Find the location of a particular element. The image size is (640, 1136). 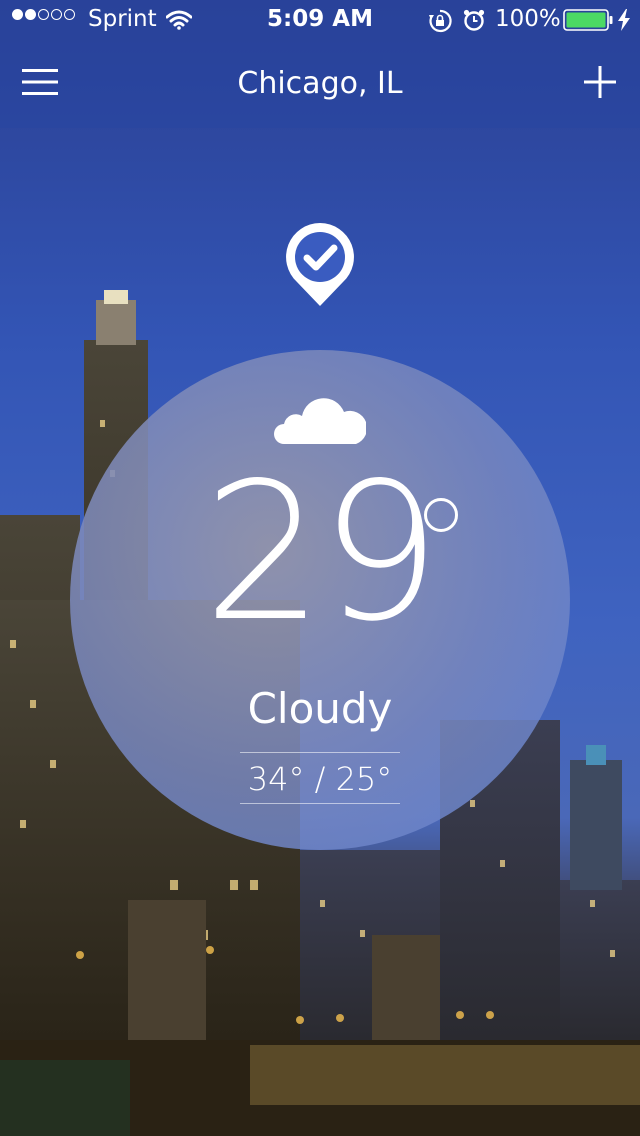

app-header: Chicago, IL is located at coordinates (320, 84).